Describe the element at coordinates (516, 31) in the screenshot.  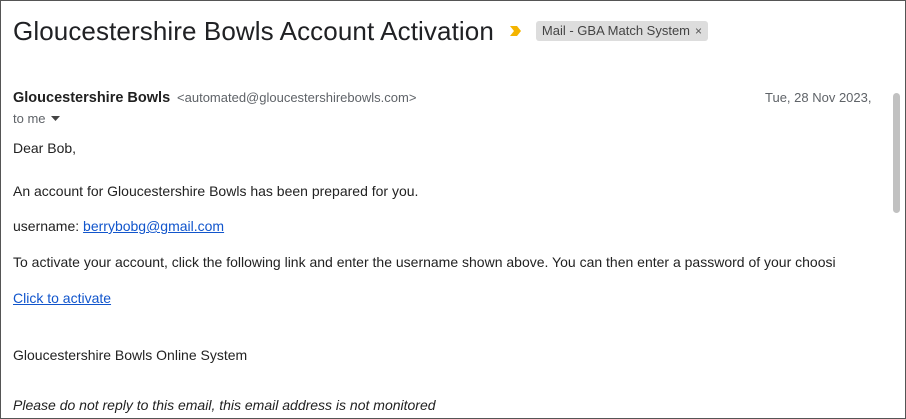
I see `importance-marker-icon` at that location.